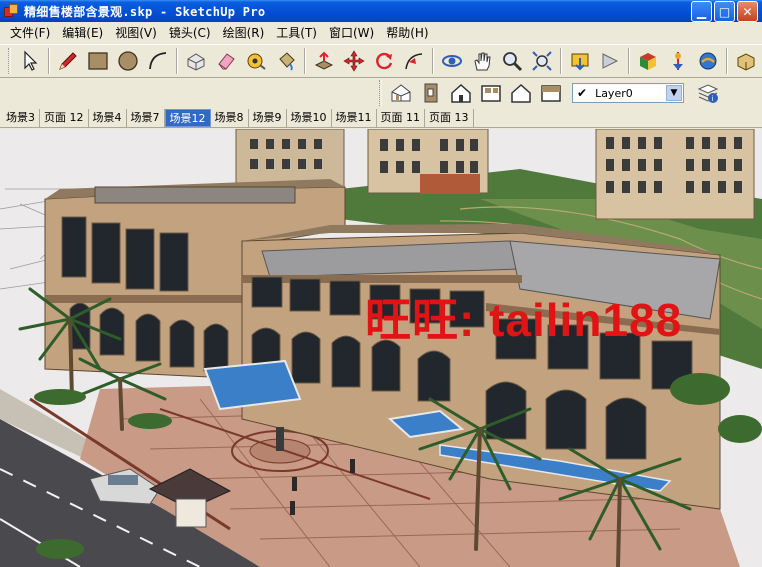 The image size is (762, 567). I want to click on share-model-icon, so click(610, 61).